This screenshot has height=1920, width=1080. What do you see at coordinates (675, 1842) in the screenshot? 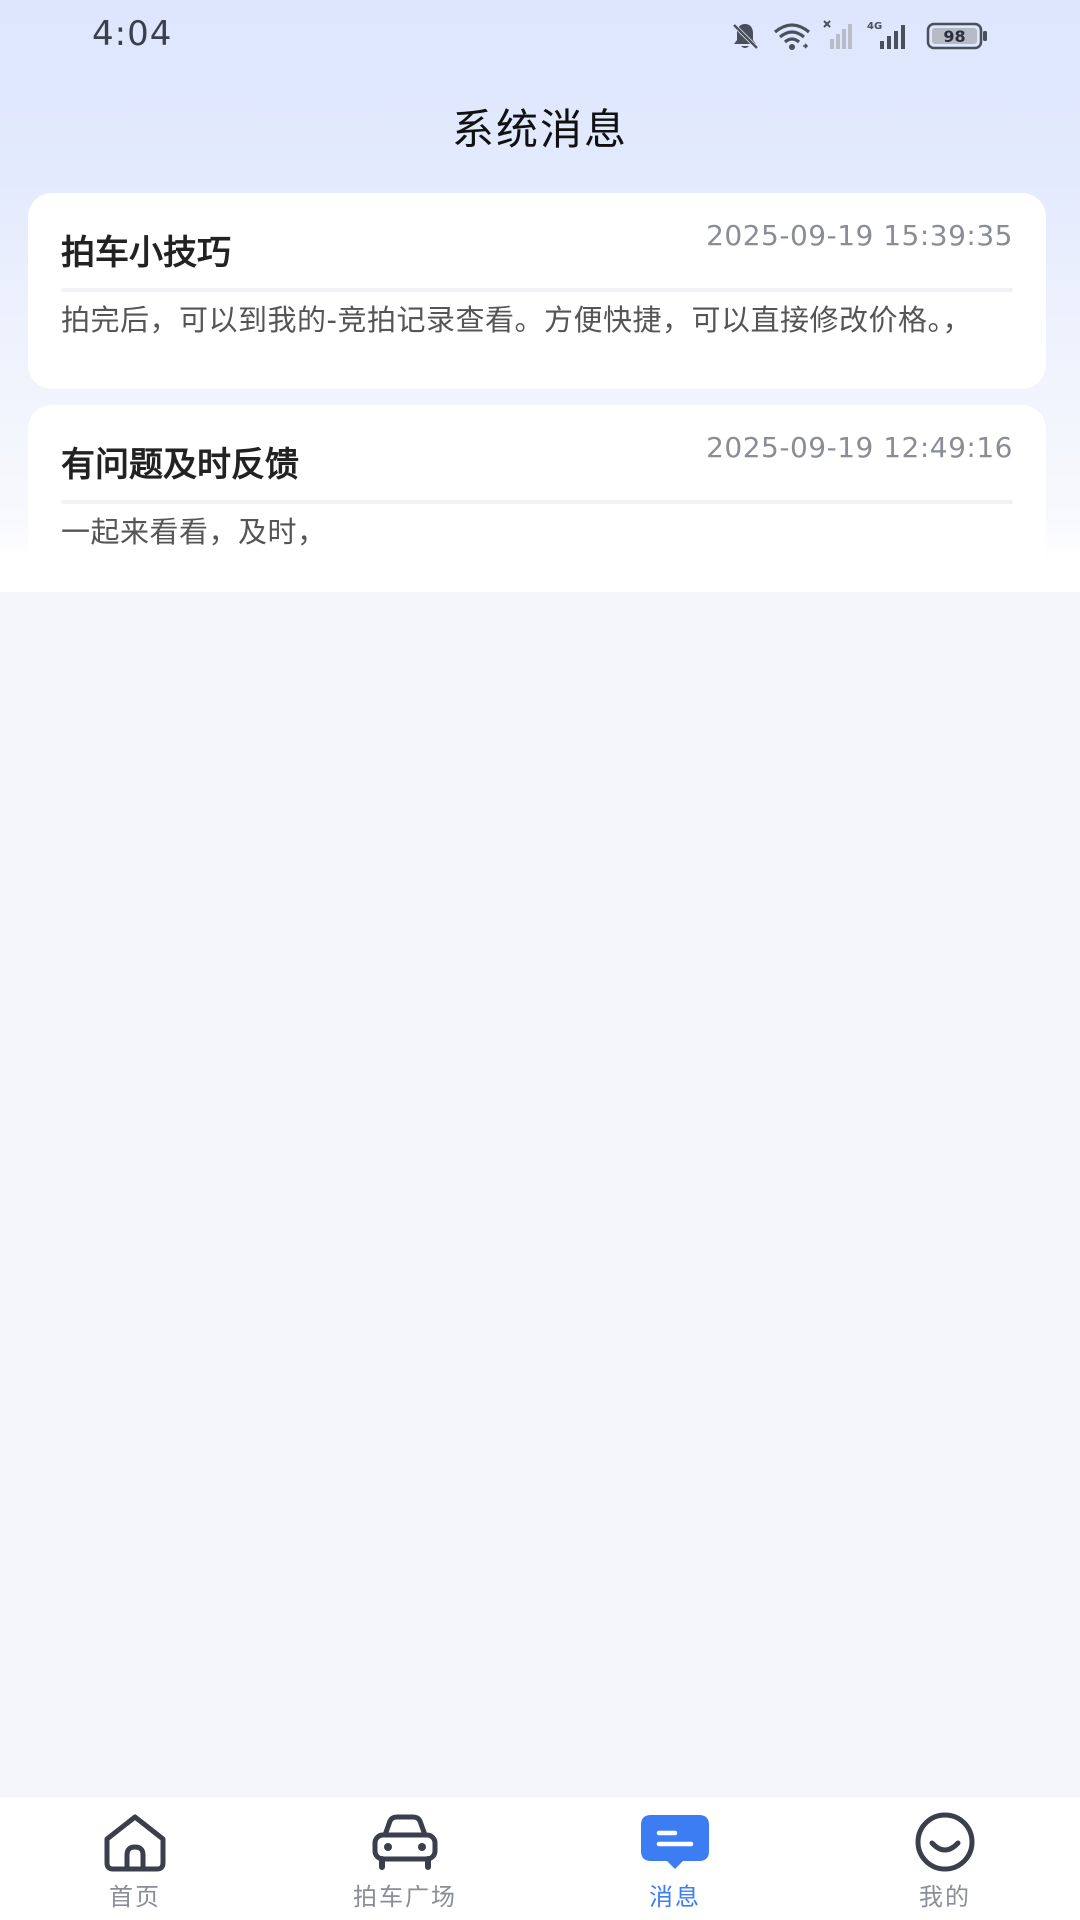
I see `message-icon` at bounding box center [675, 1842].